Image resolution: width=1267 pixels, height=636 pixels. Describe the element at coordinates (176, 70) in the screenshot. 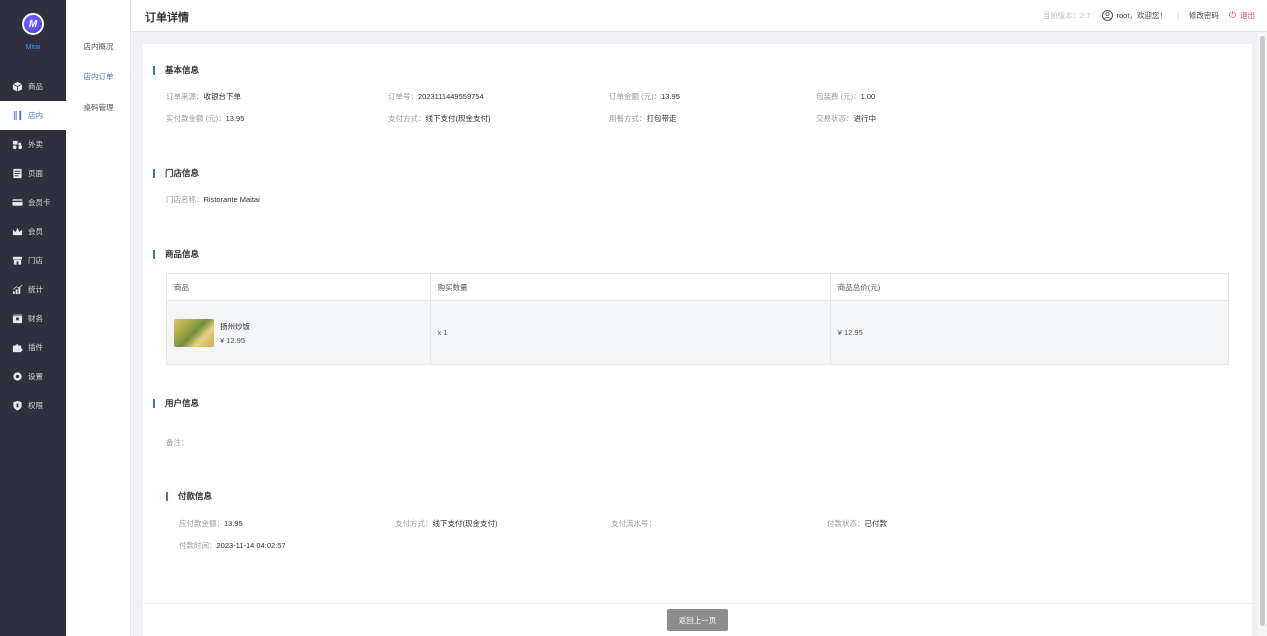

I see `section-title-basic: 基本信息` at that location.